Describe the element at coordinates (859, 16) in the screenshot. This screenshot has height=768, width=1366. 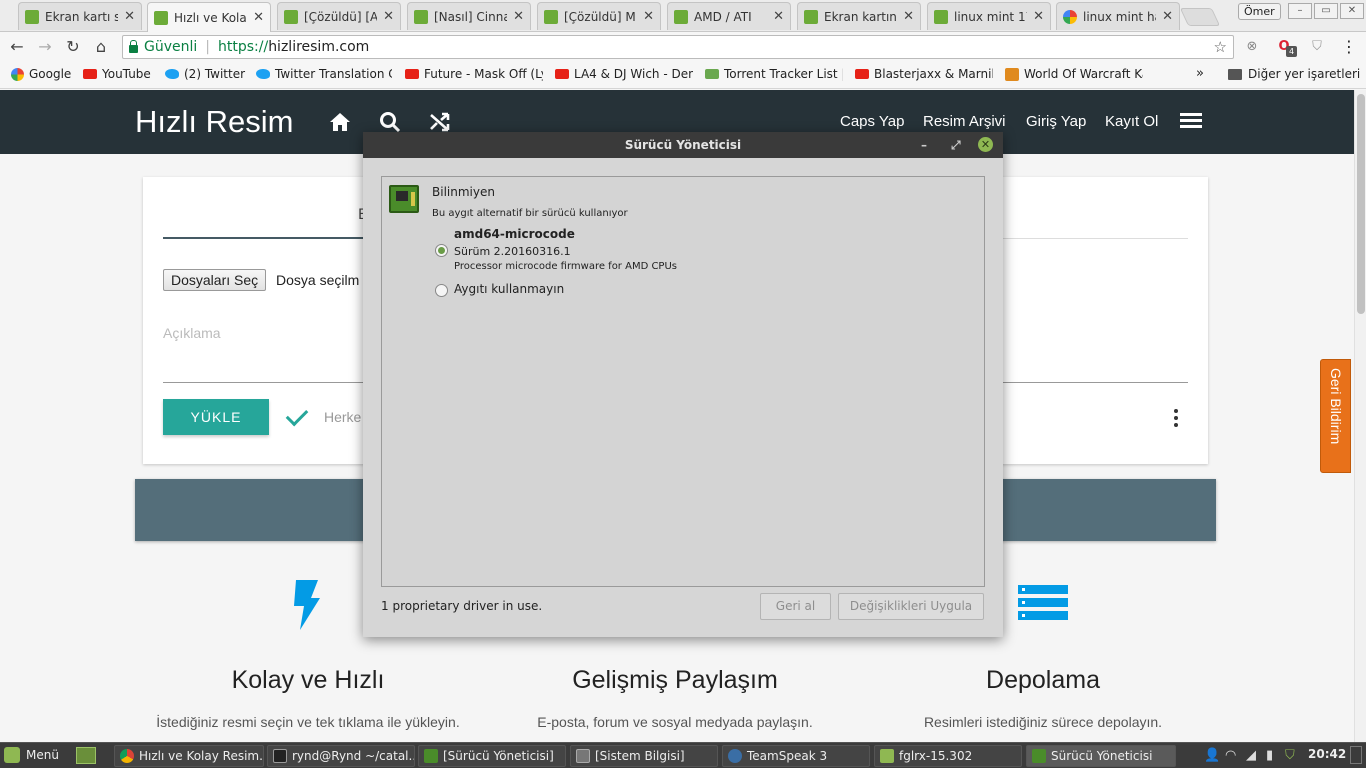
I see `tab-ekran-kartin: Ekran kartın ✕` at that location.